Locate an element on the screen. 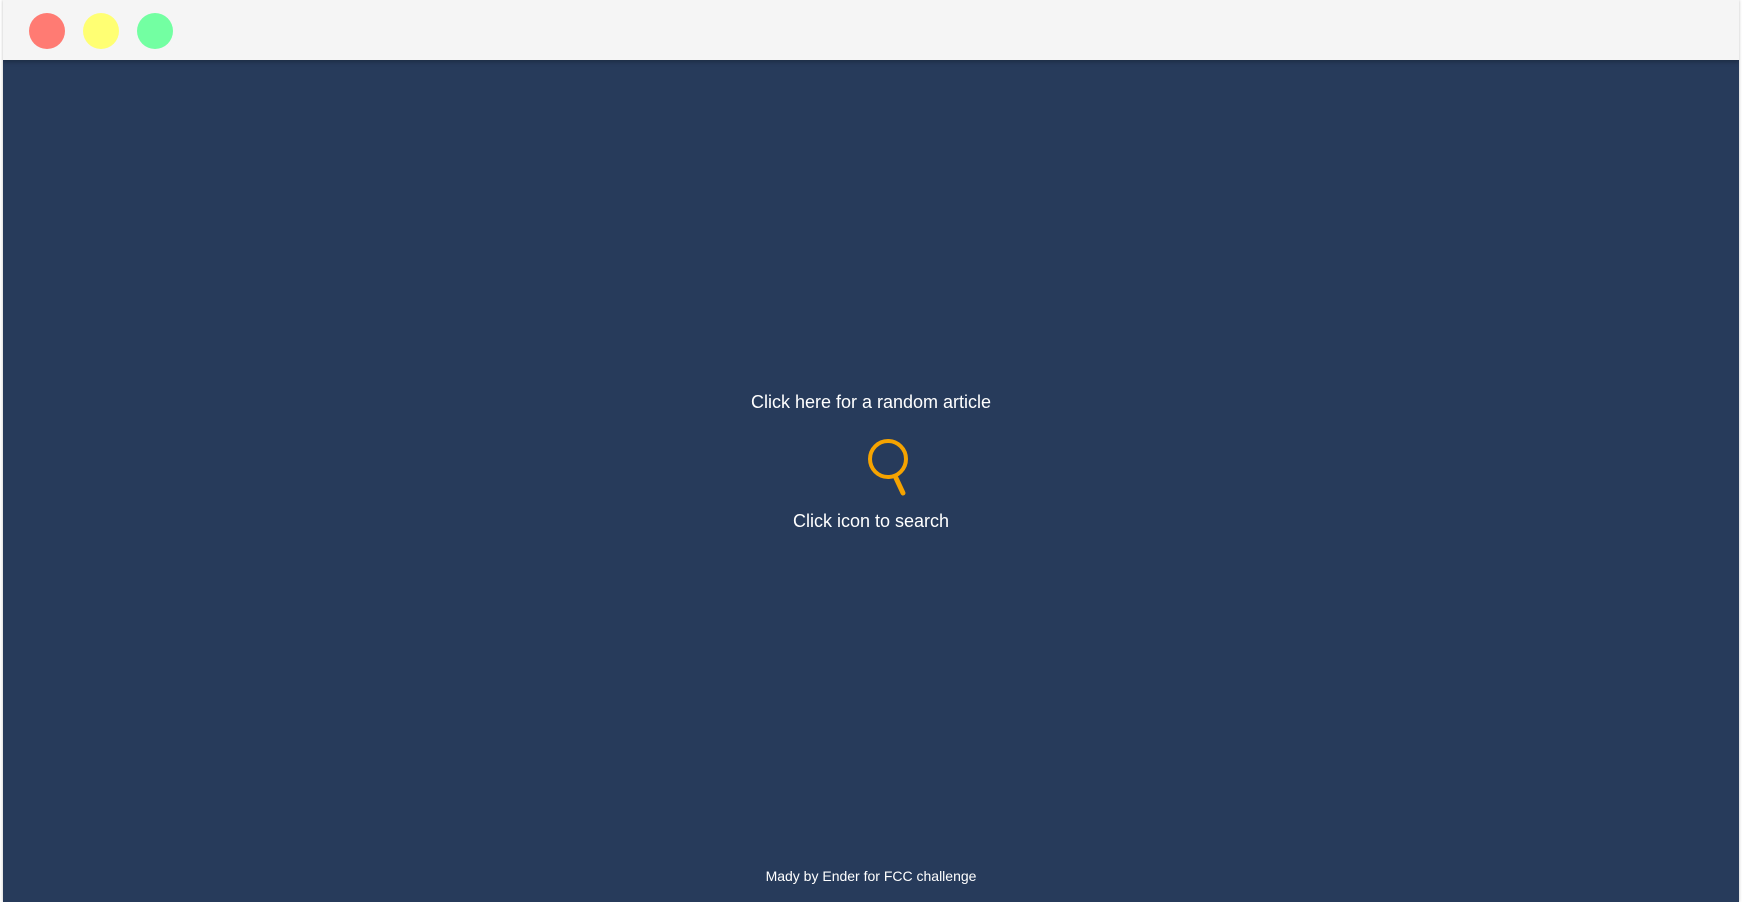  search-hint-text: Click icon to search is located at coordinates (871, 521).